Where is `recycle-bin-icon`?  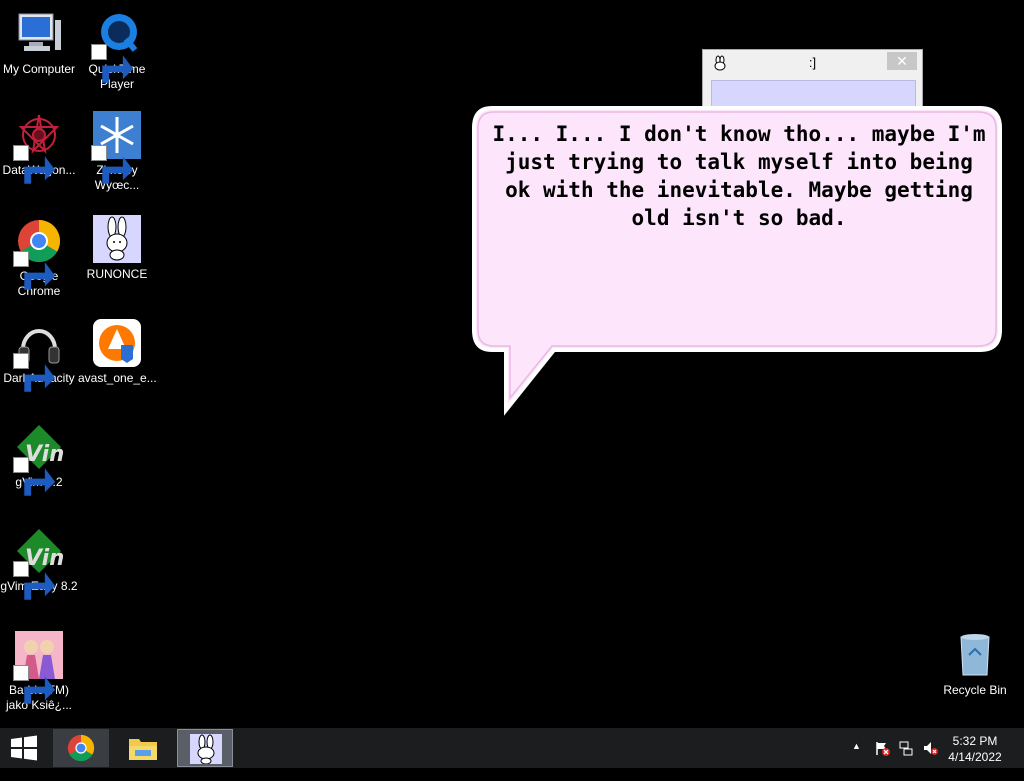 recycle-bin-icon is located at coordinates (975, 655).